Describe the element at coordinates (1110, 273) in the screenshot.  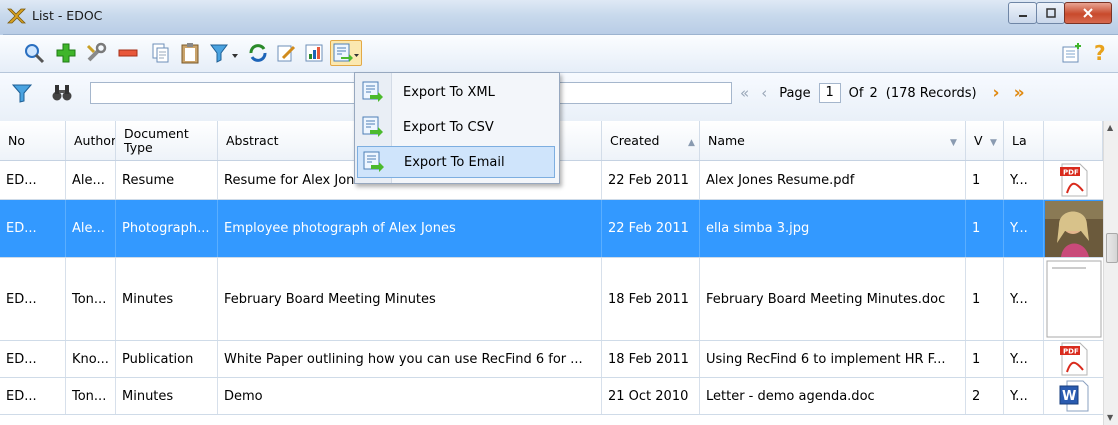
I see `vertical-scrollbar: ▲ ▼` at that location.